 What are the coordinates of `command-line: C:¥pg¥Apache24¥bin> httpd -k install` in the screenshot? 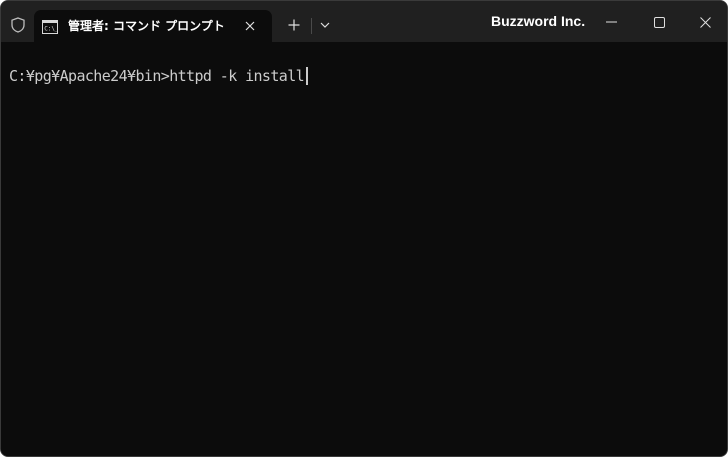 It's located at (158, 76).